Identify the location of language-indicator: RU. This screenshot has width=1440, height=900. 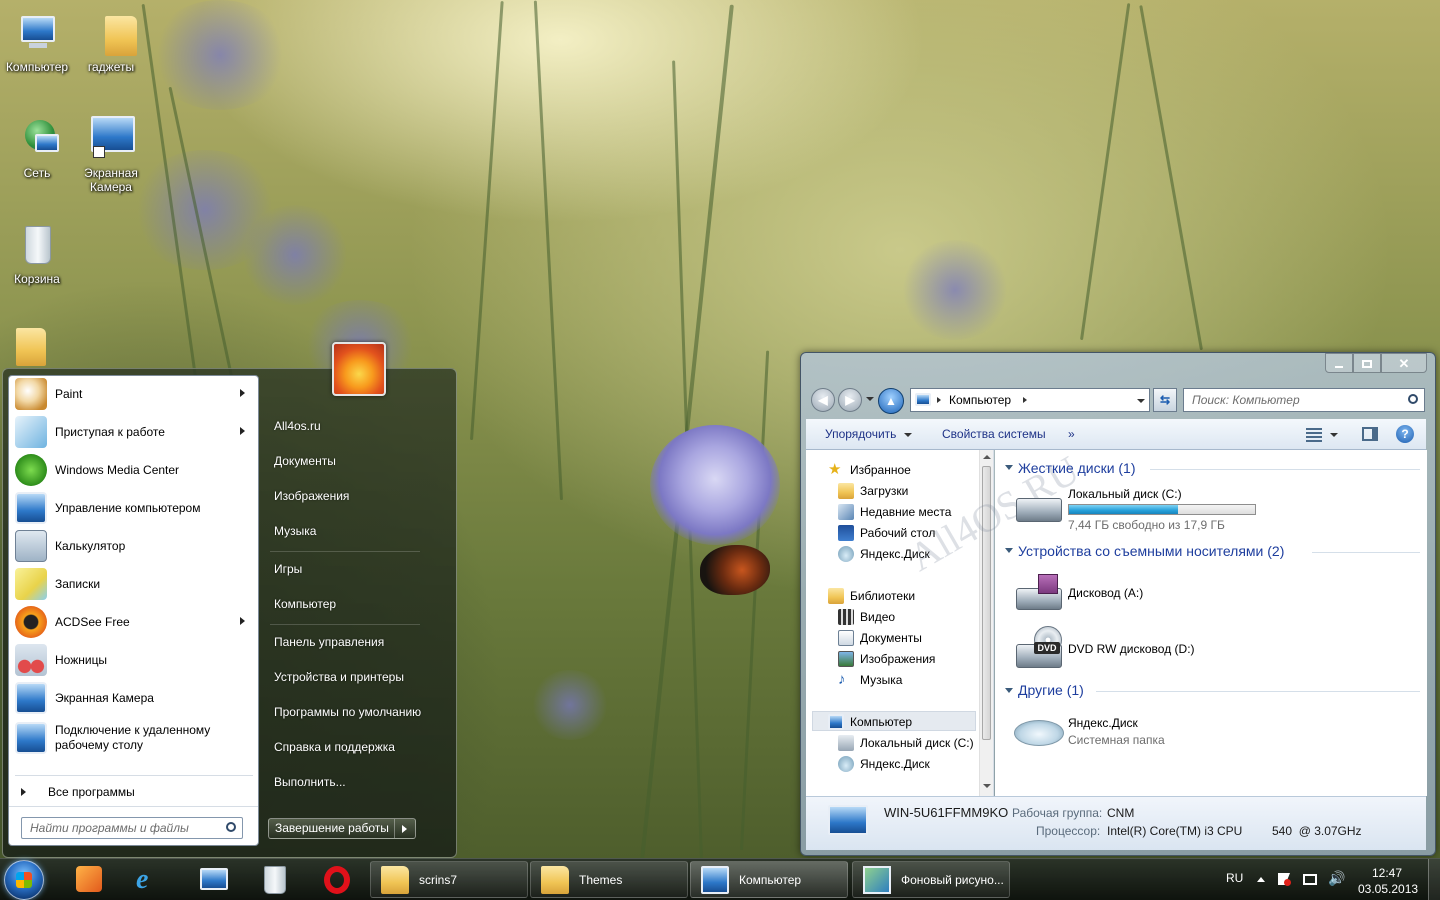
(1234, 878).